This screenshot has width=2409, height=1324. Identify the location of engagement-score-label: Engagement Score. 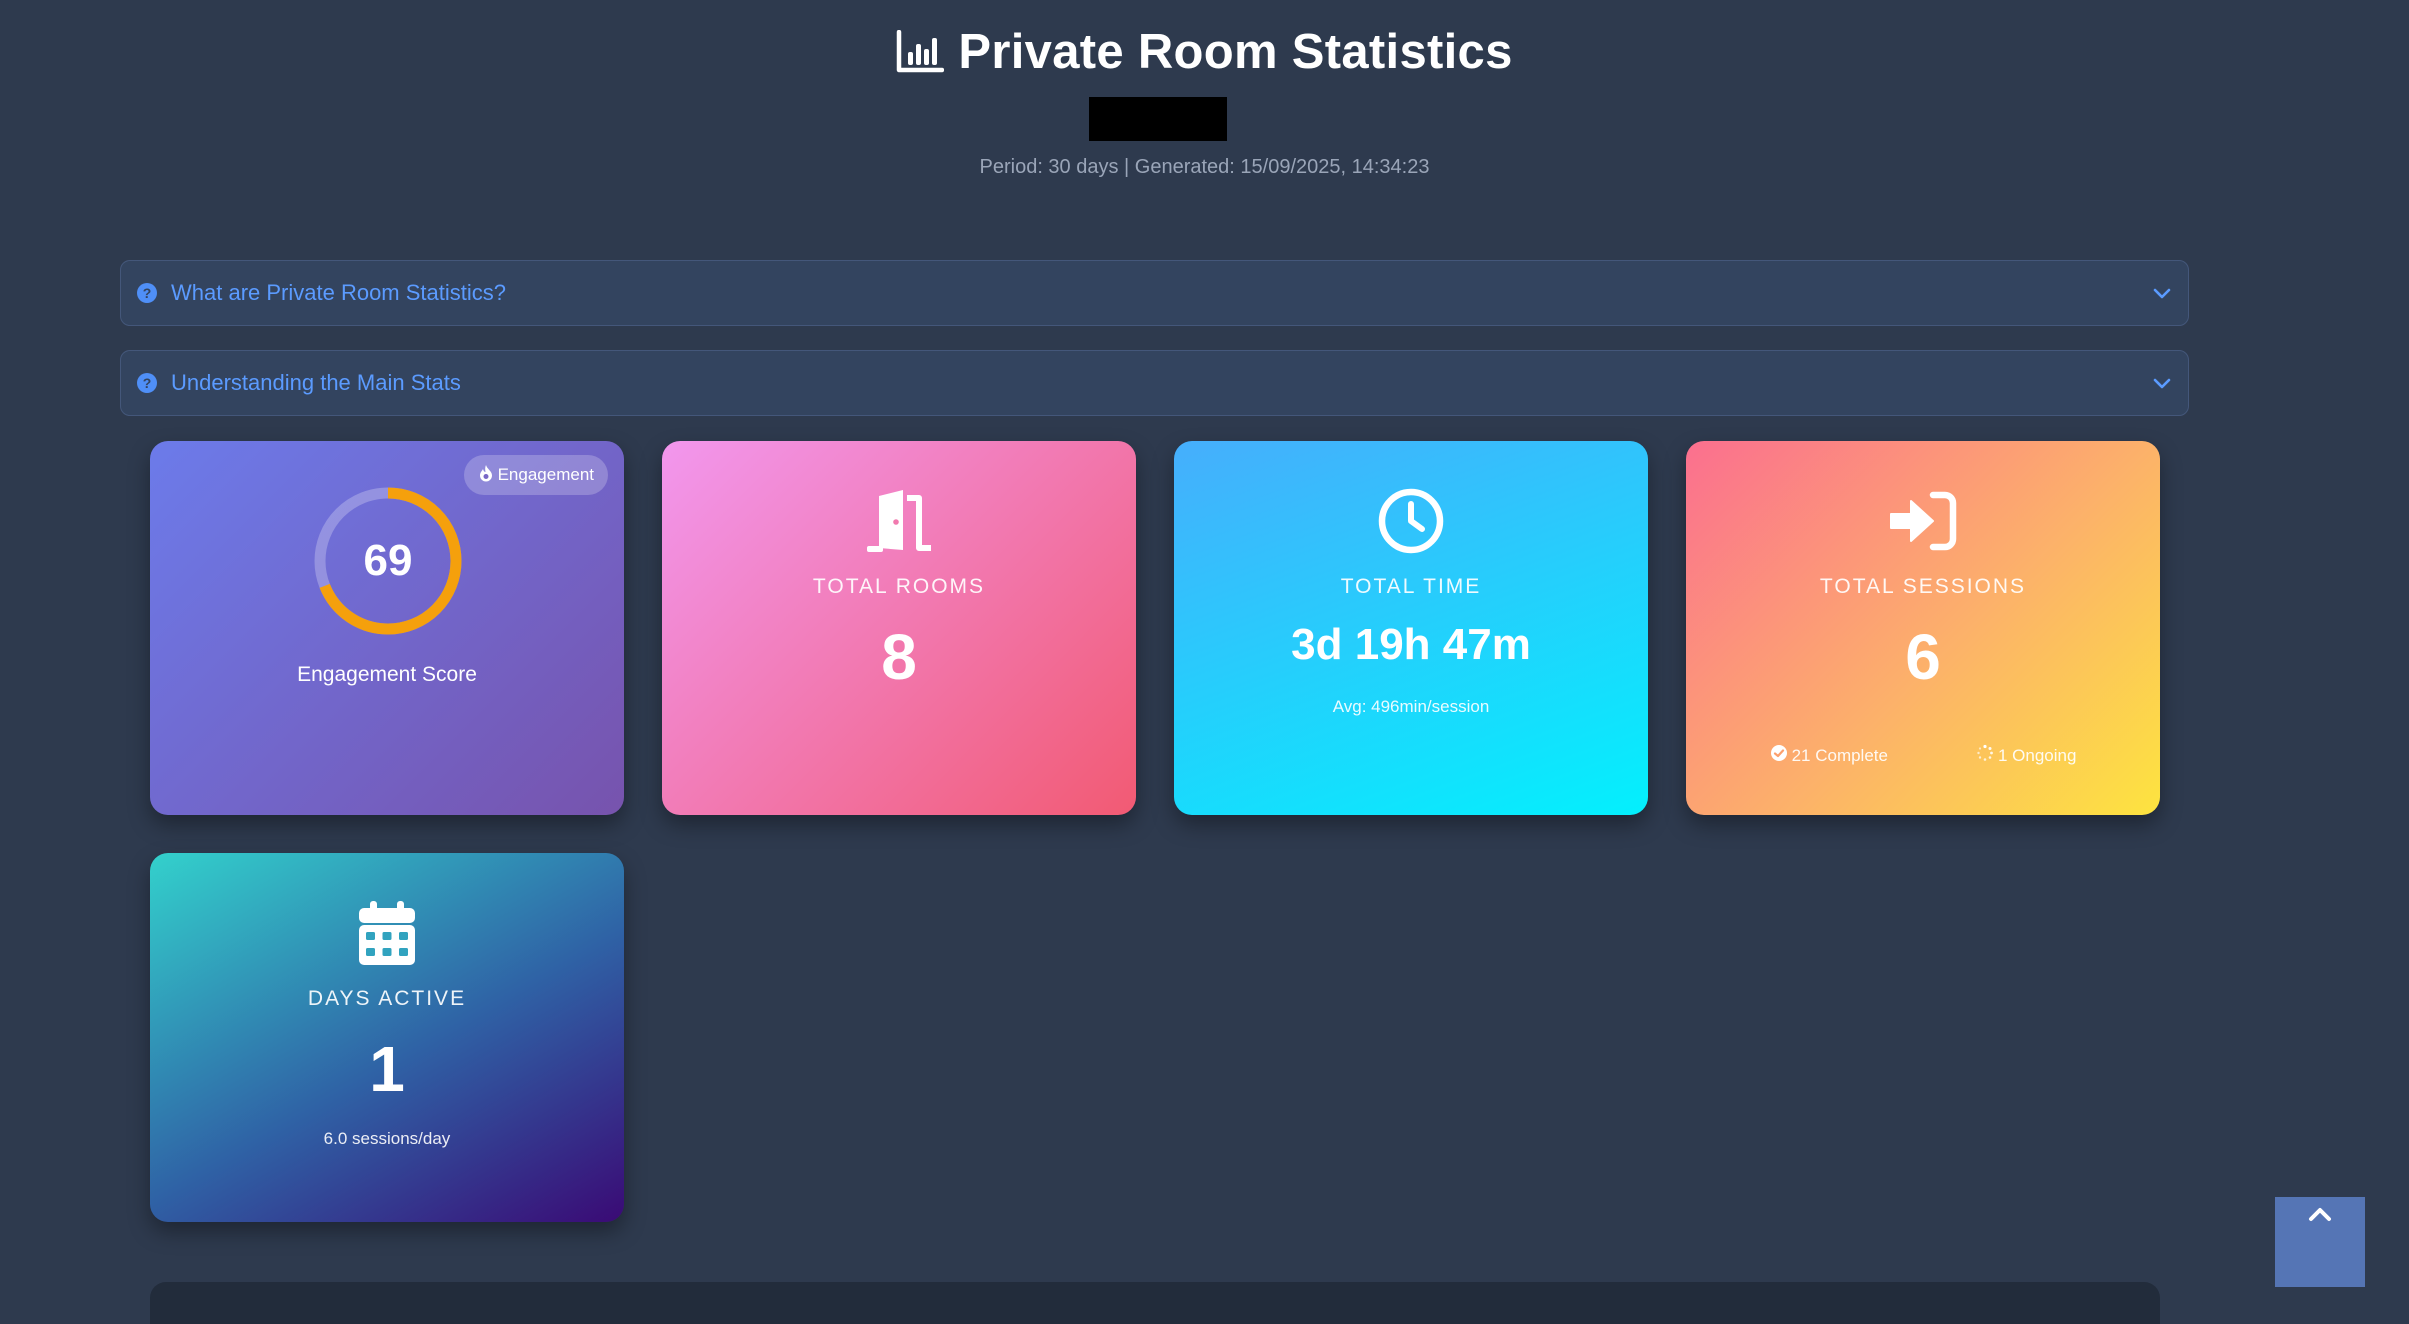
(387, 674).